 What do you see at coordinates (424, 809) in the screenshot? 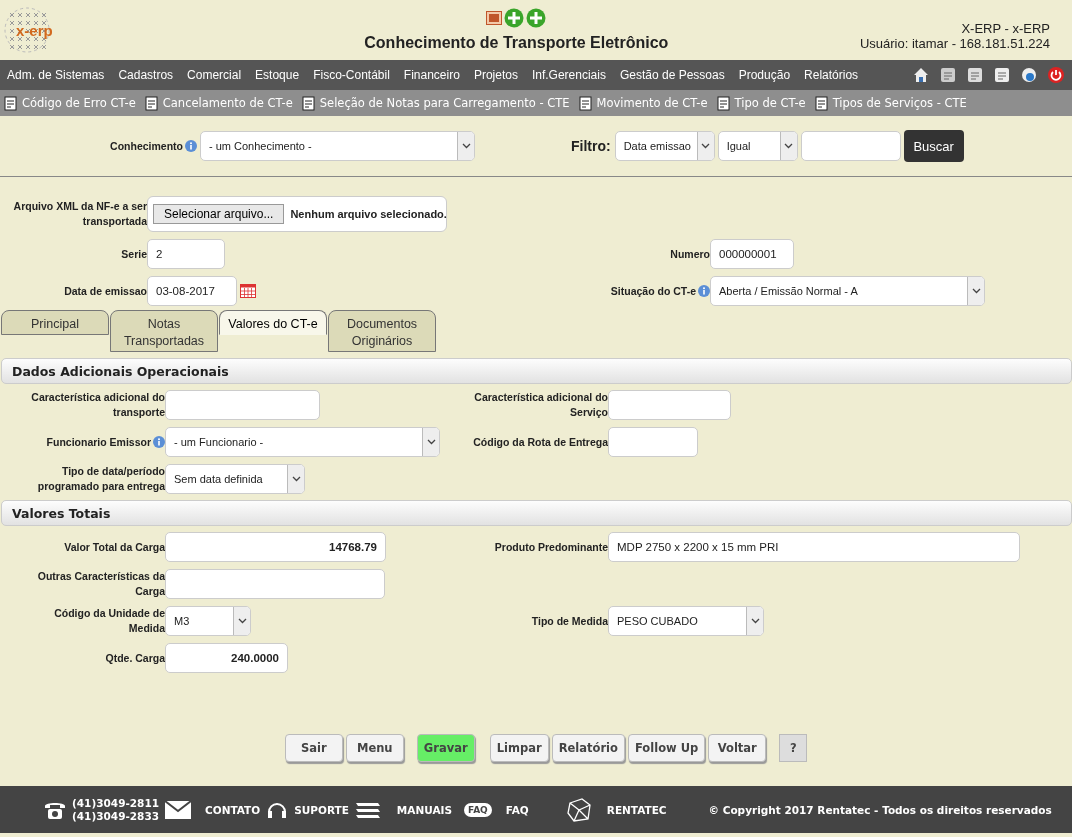
I see `manuals-link: MANUAIS` at bounding box center [424, 809].